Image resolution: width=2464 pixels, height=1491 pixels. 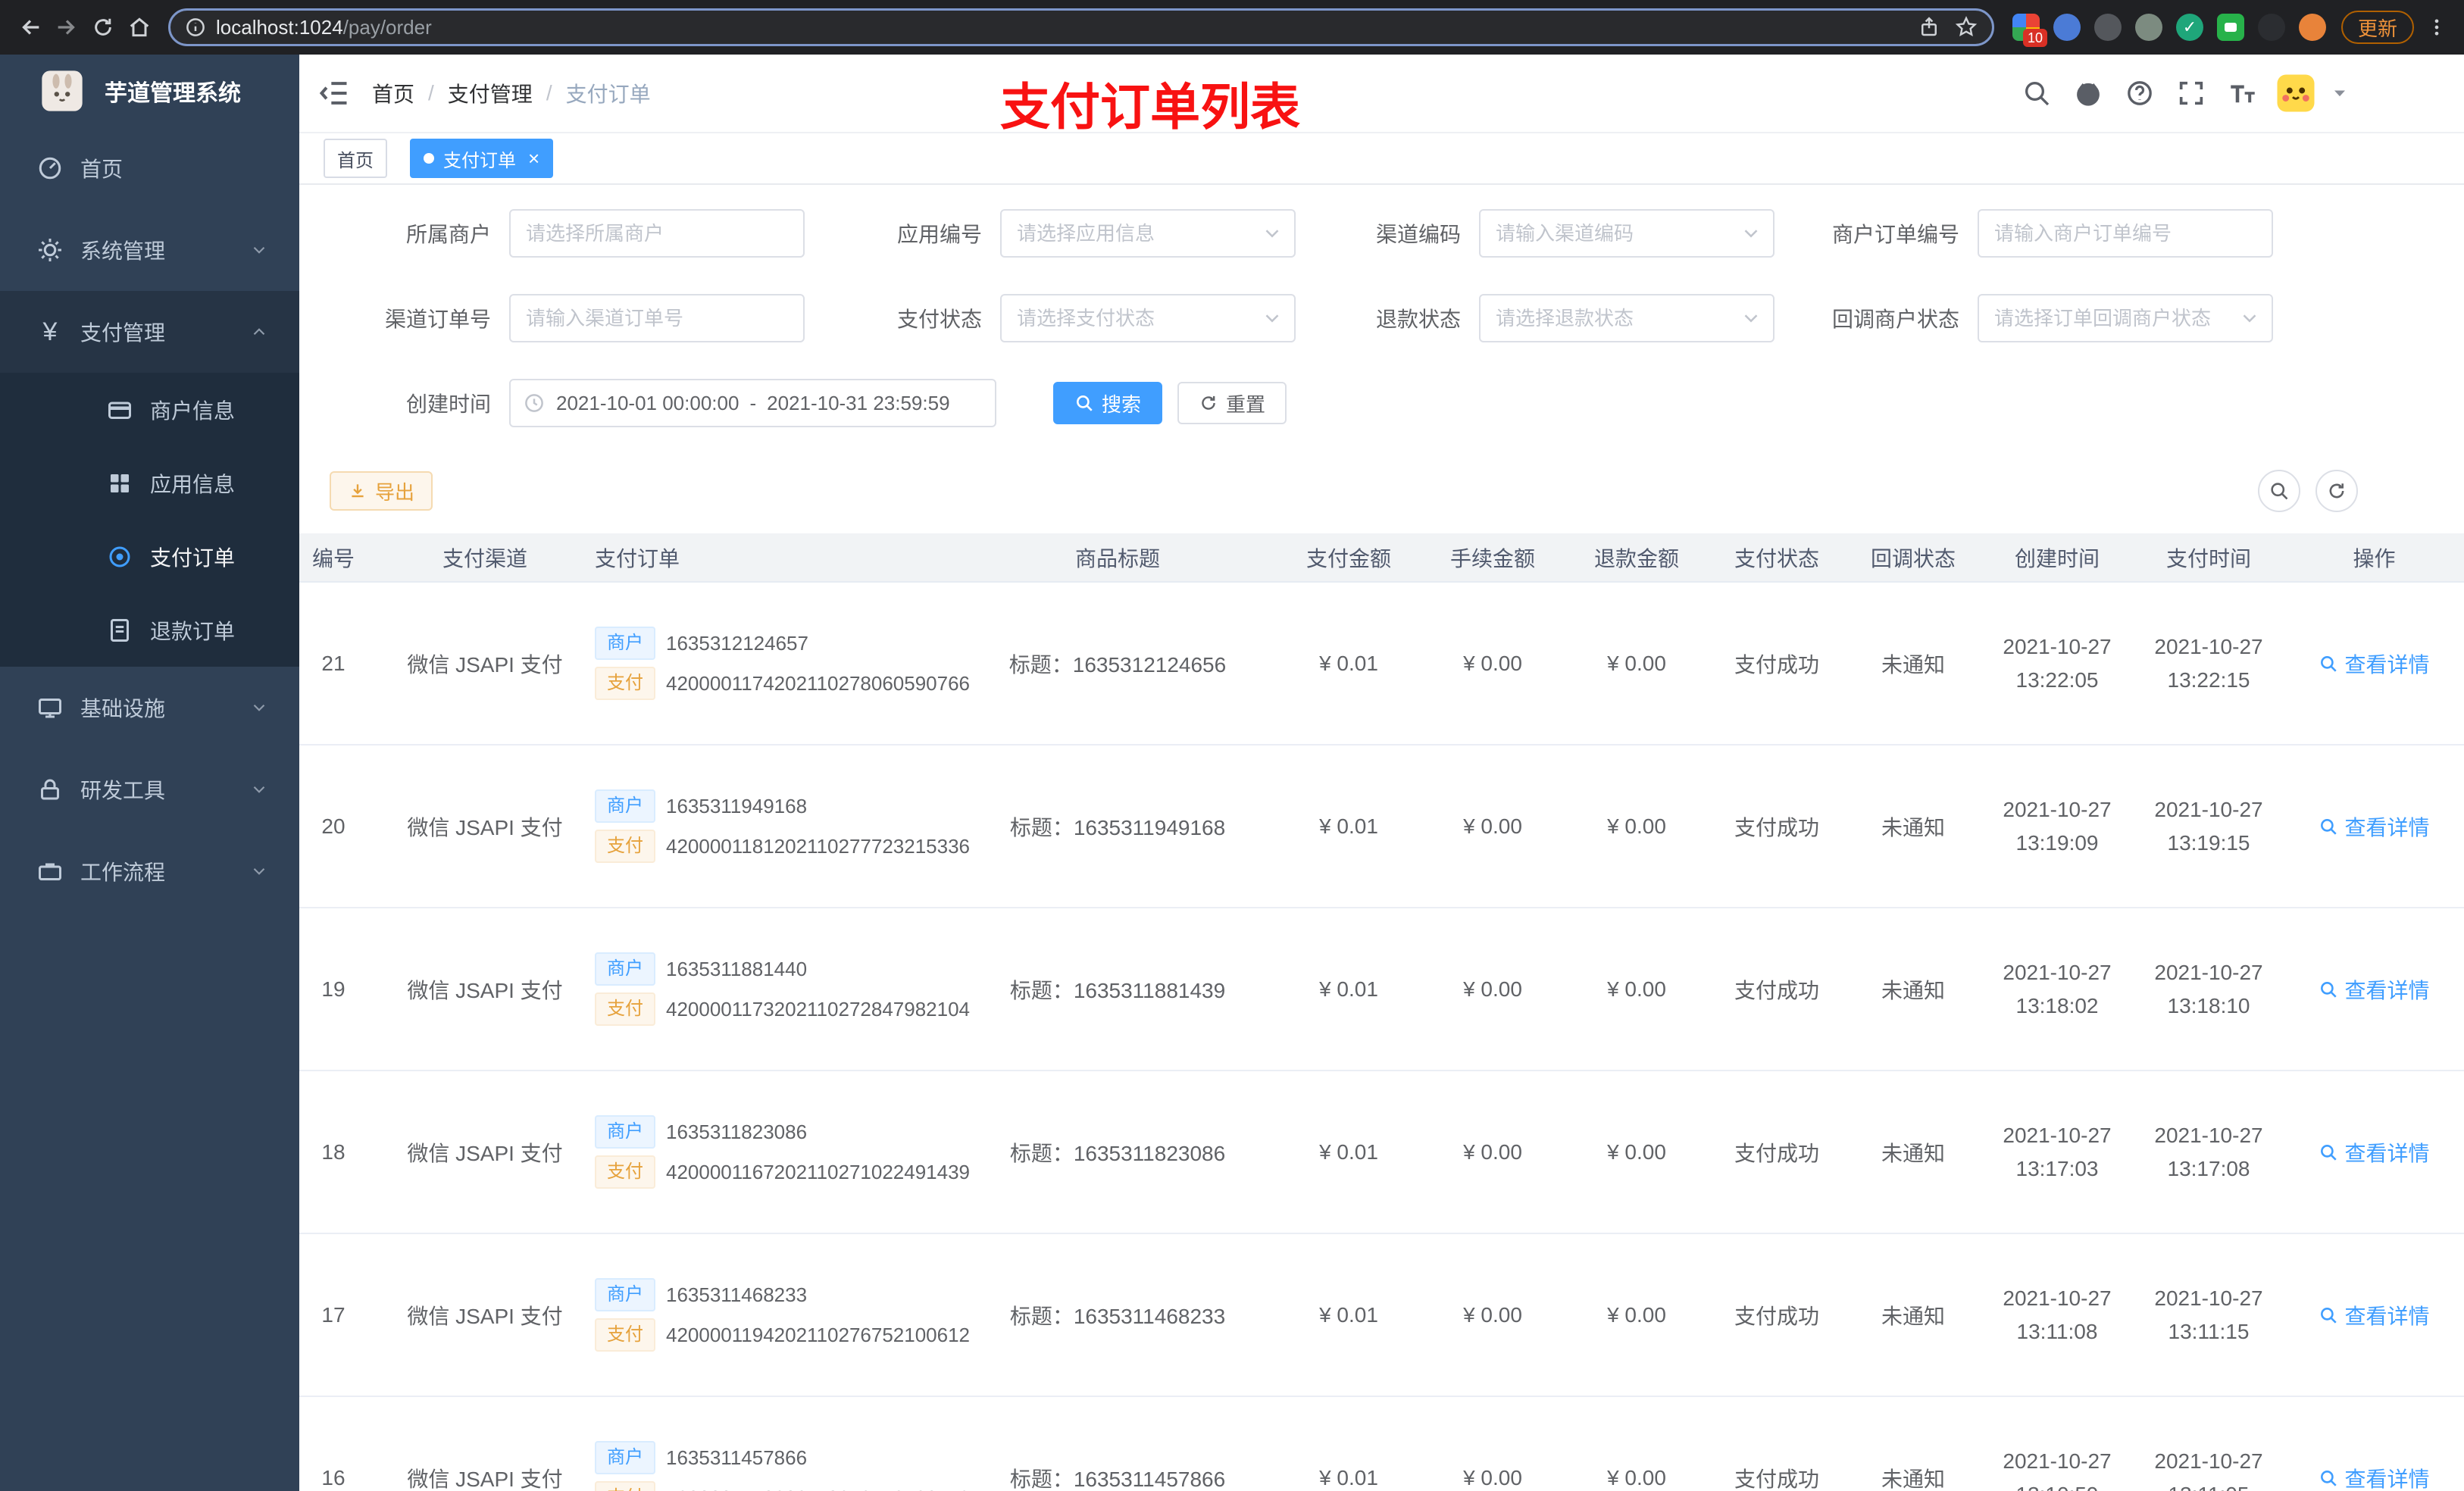 I want to click on filter-label-channel-code: 渠道编码, so click(x=1418, y=234).